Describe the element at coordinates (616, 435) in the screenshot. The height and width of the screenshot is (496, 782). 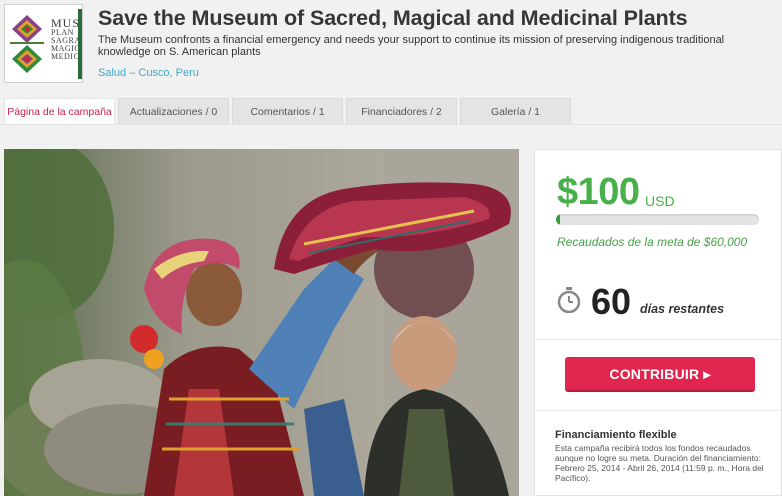
I see `flexible-funding-title: Financiamiento flexible` at that location.